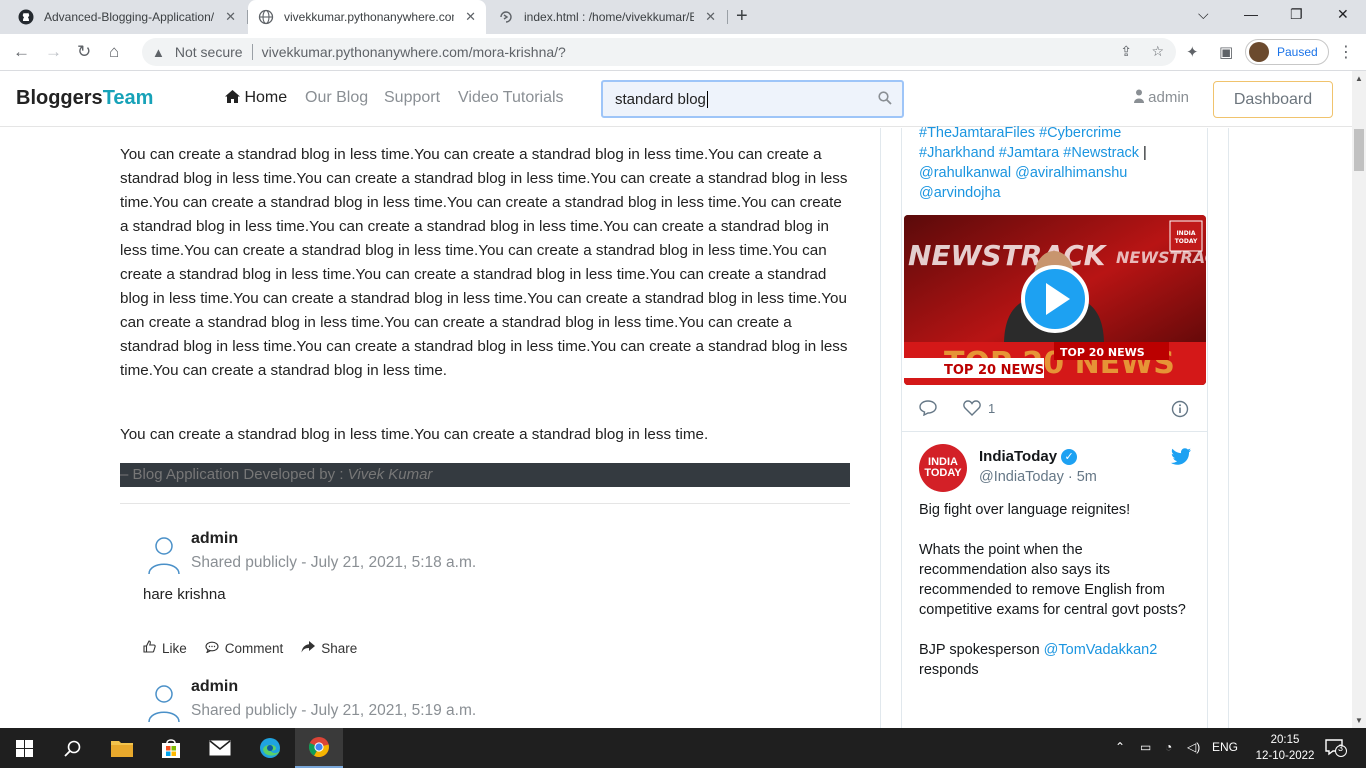  Describe the element at coordinates (127, 17) in the screenshot. I see `tab-github: Advanced-Blogging-Application/ ✕` at that location.